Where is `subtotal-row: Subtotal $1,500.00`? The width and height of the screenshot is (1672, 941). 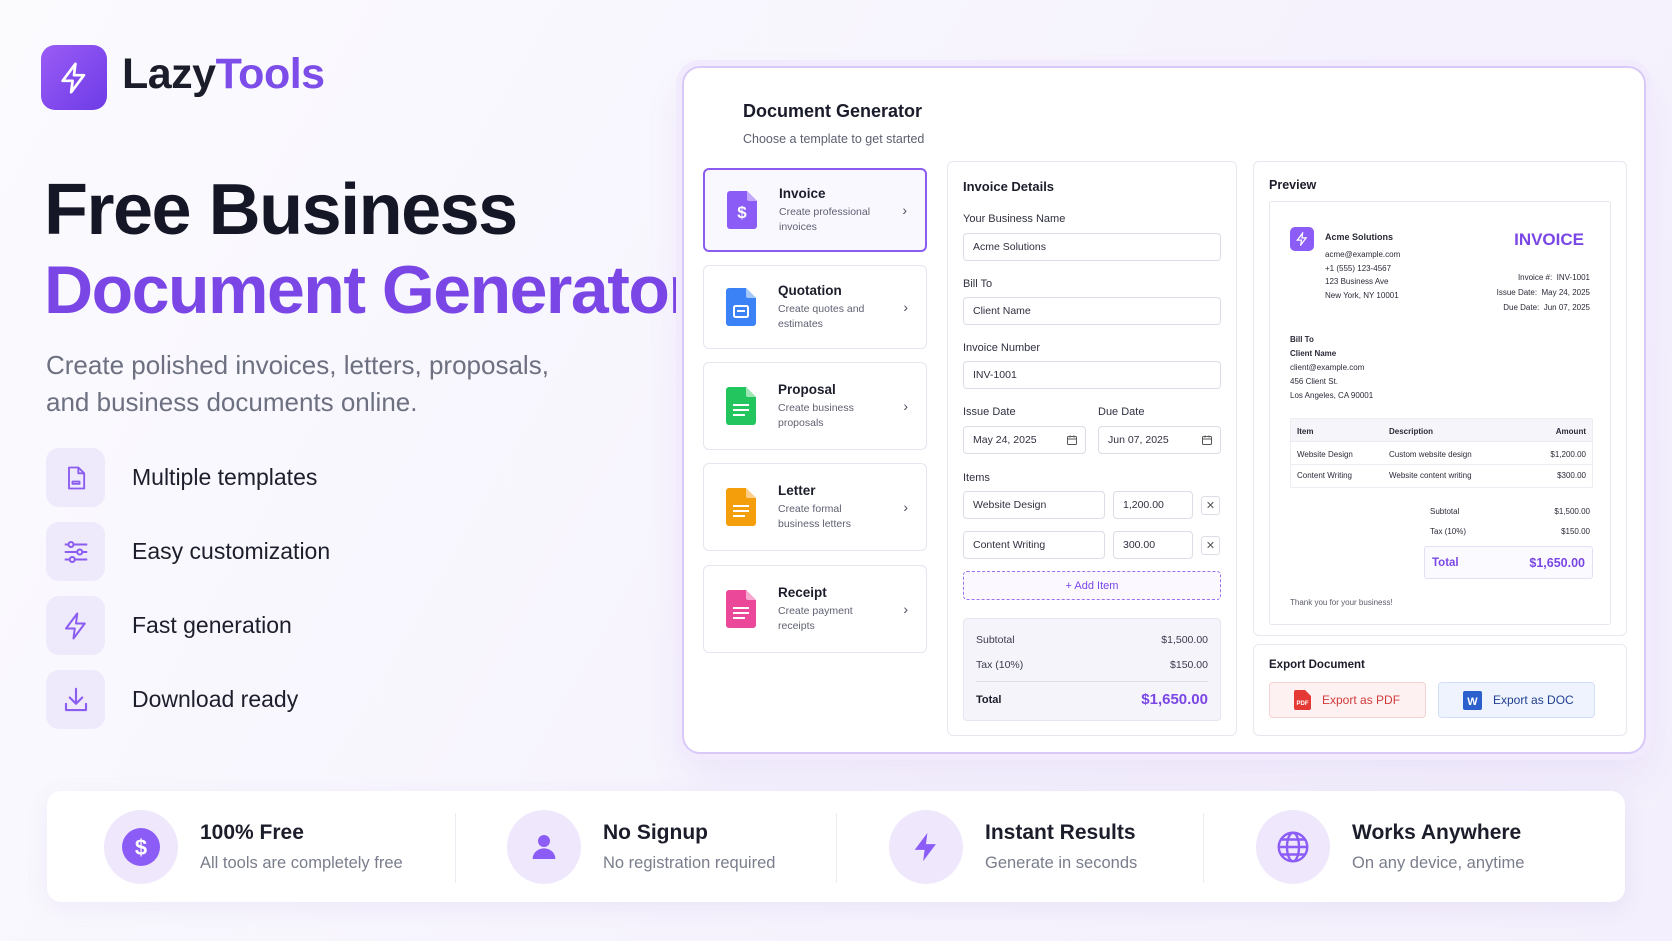
subtotal-row: Subtotal $1,500.00 is located at coordinates (1092, 640).